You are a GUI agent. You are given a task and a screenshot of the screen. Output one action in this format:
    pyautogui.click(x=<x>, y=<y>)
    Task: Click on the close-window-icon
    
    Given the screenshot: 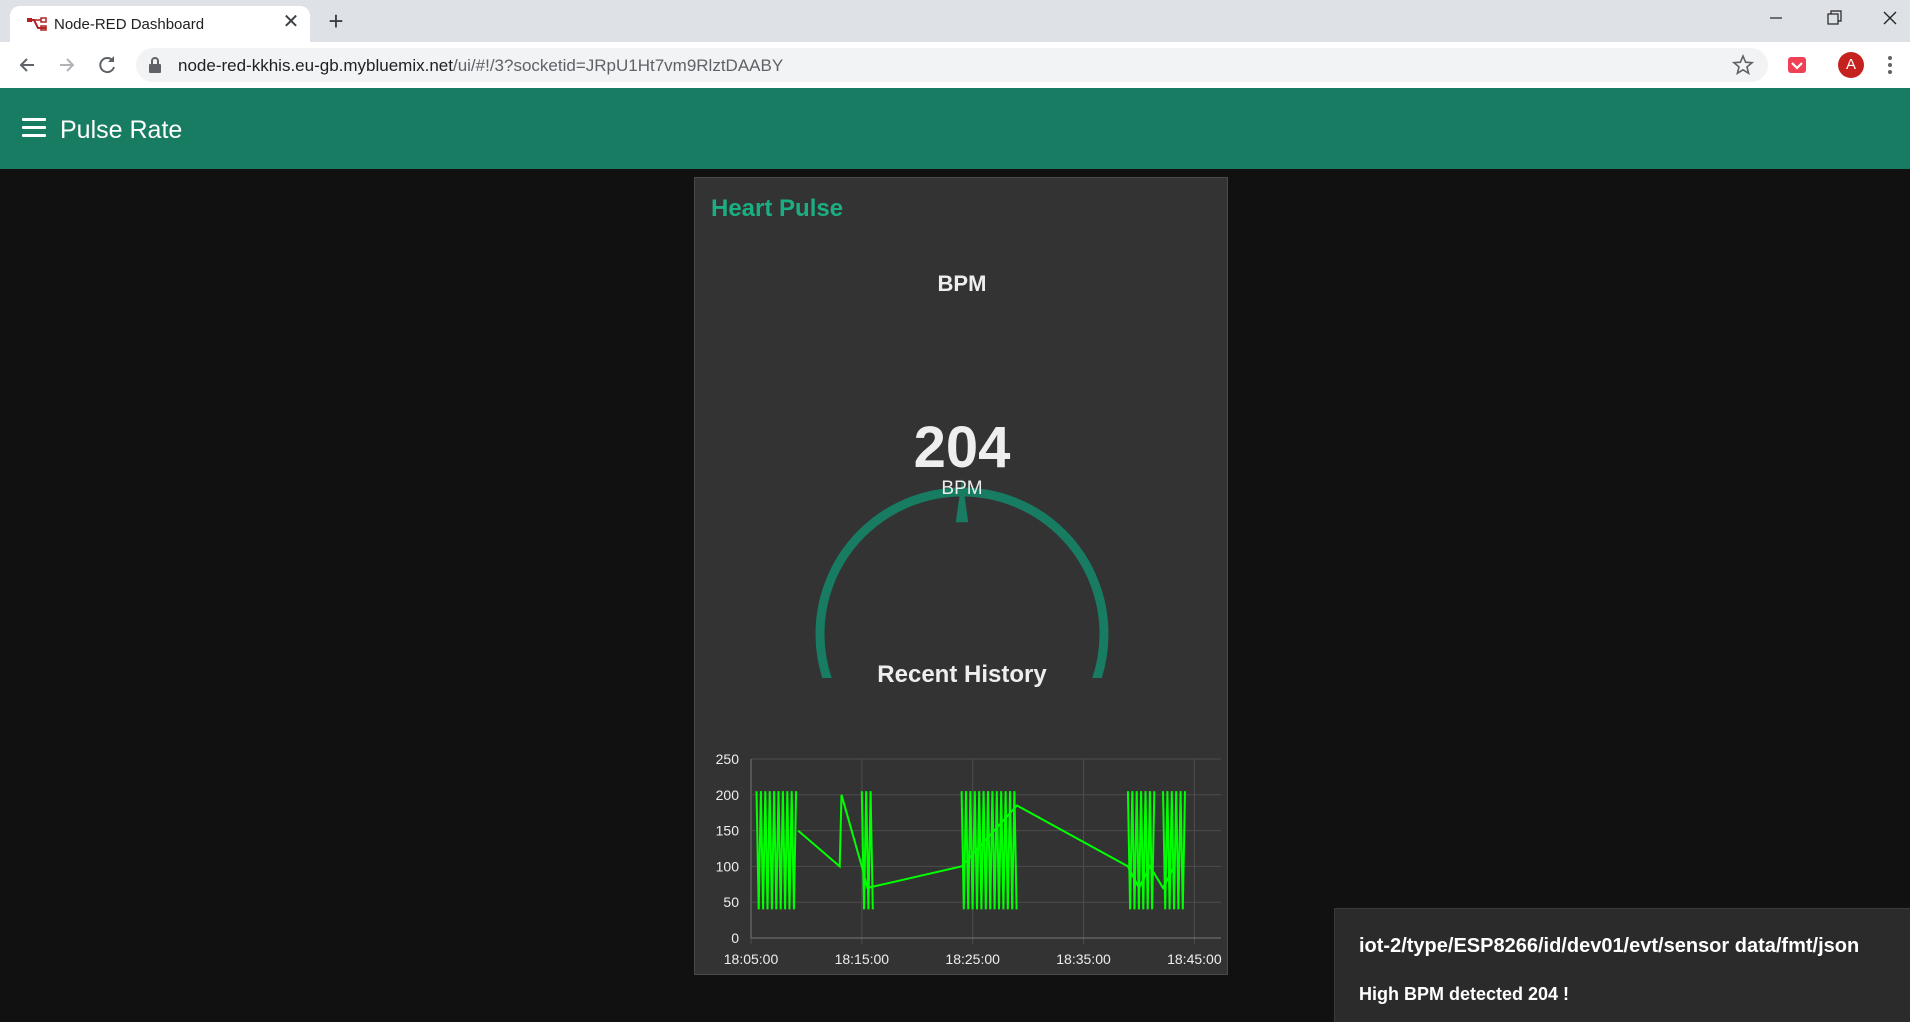 What is the action you would take?
    pyautogui.click(x=1886, y=18)
    